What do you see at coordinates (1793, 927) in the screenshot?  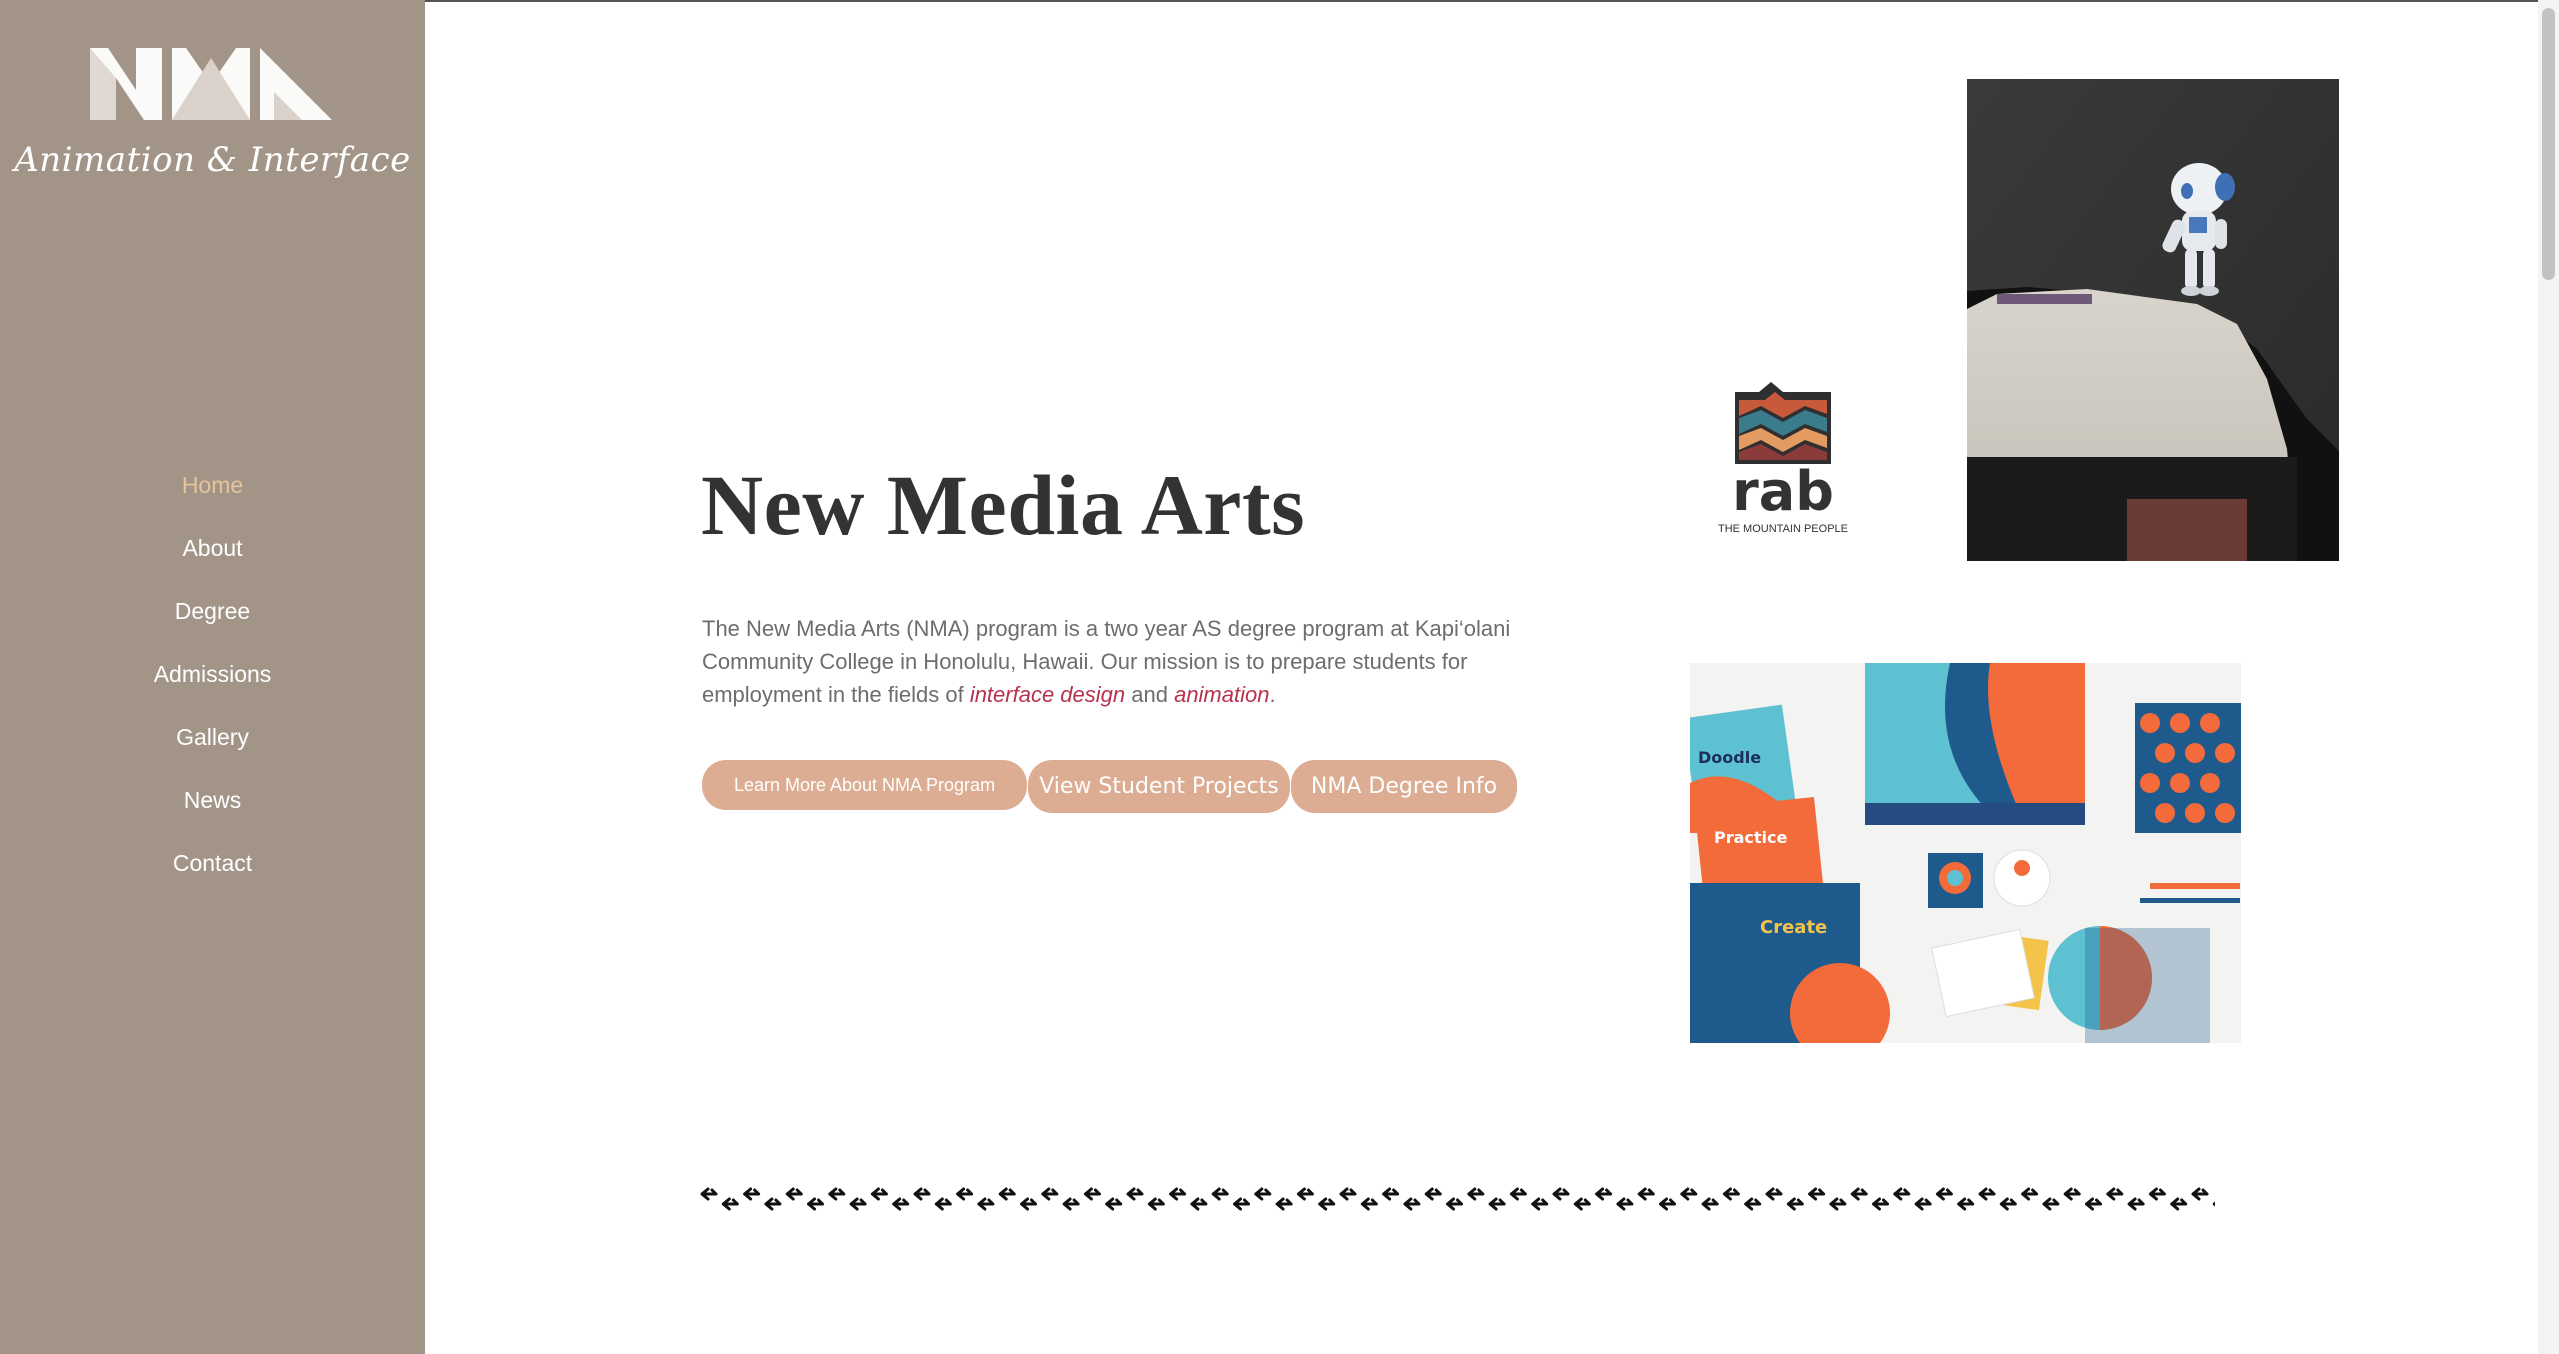 I see `collage-create: Create` at bounding box center [1793, 927].